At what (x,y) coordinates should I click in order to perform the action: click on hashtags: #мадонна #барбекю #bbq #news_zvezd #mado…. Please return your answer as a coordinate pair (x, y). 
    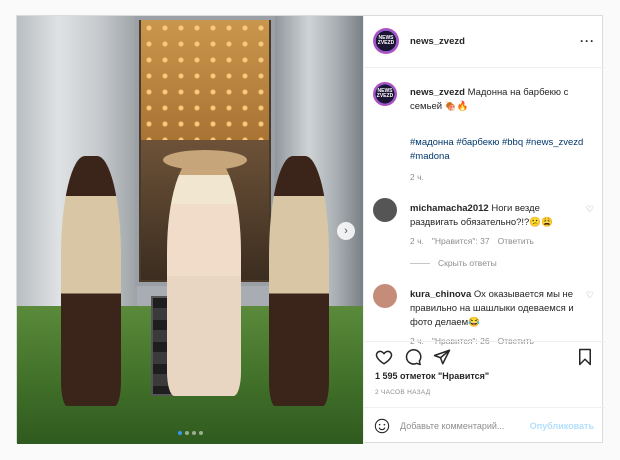
    Looking at the image, I should click on (500, 150).